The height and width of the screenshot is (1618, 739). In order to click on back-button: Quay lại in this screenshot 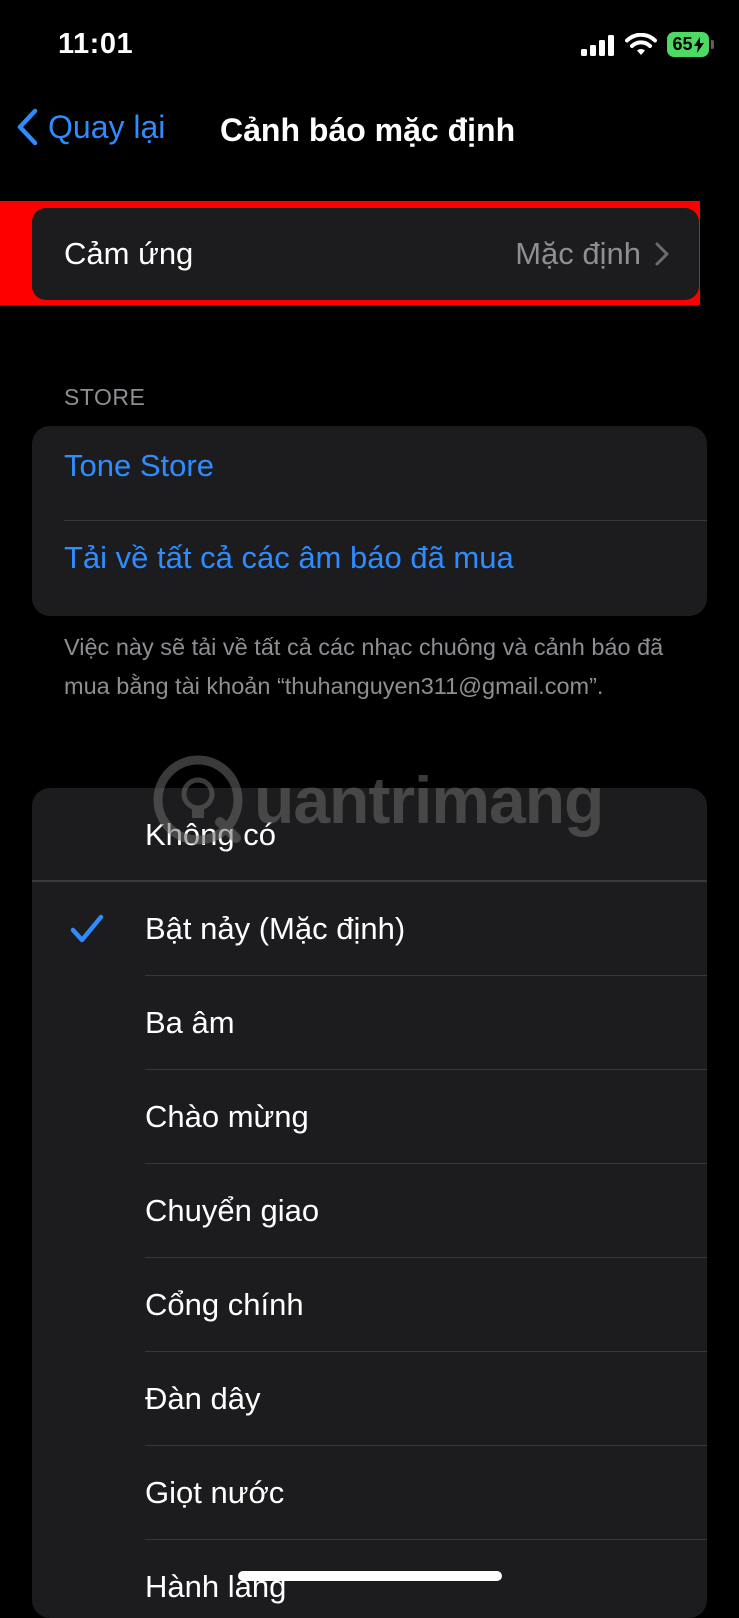, I will do `click(90, 127)`.